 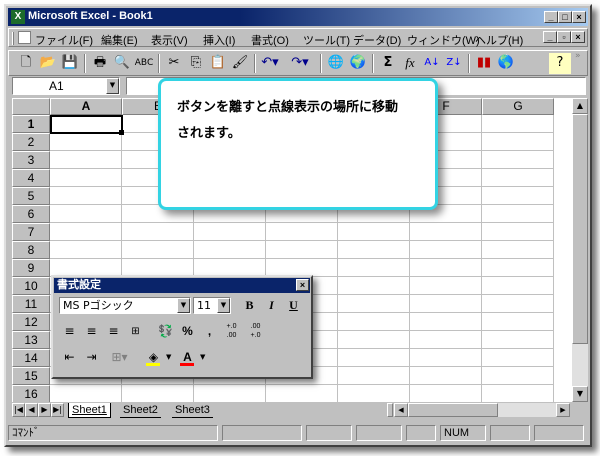 What do you see at coordinates (70, 63) in the screenshot?
I see `save-icon: 💾` at bounding box center [70, 63].